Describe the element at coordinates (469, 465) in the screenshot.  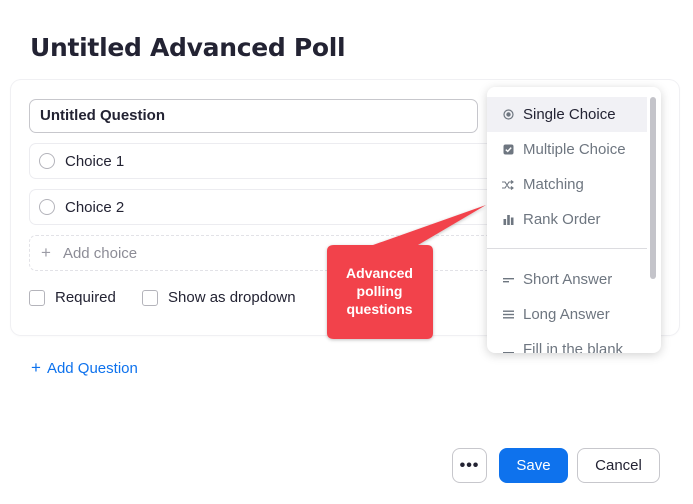
I see `more-options-button: •••` at that location.